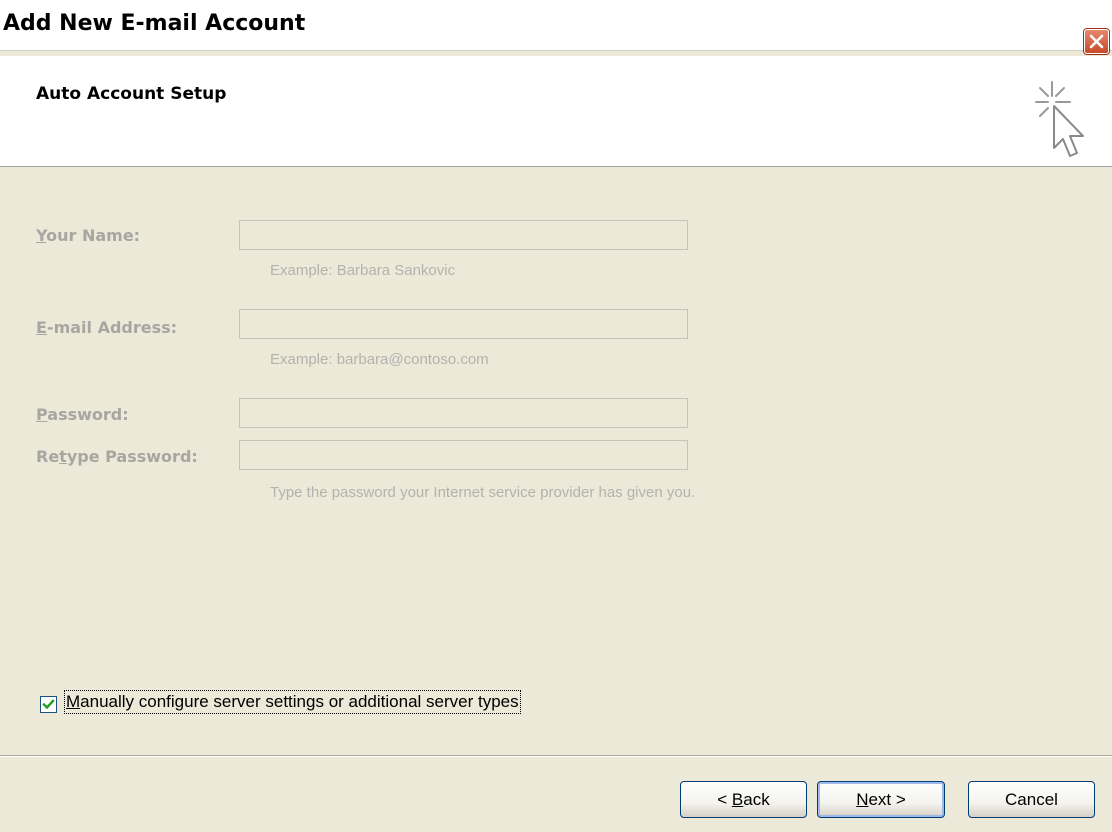 The height and width of the screenshot is (832, 1112). I want to click on back-button: < Back, so click(743, 799).